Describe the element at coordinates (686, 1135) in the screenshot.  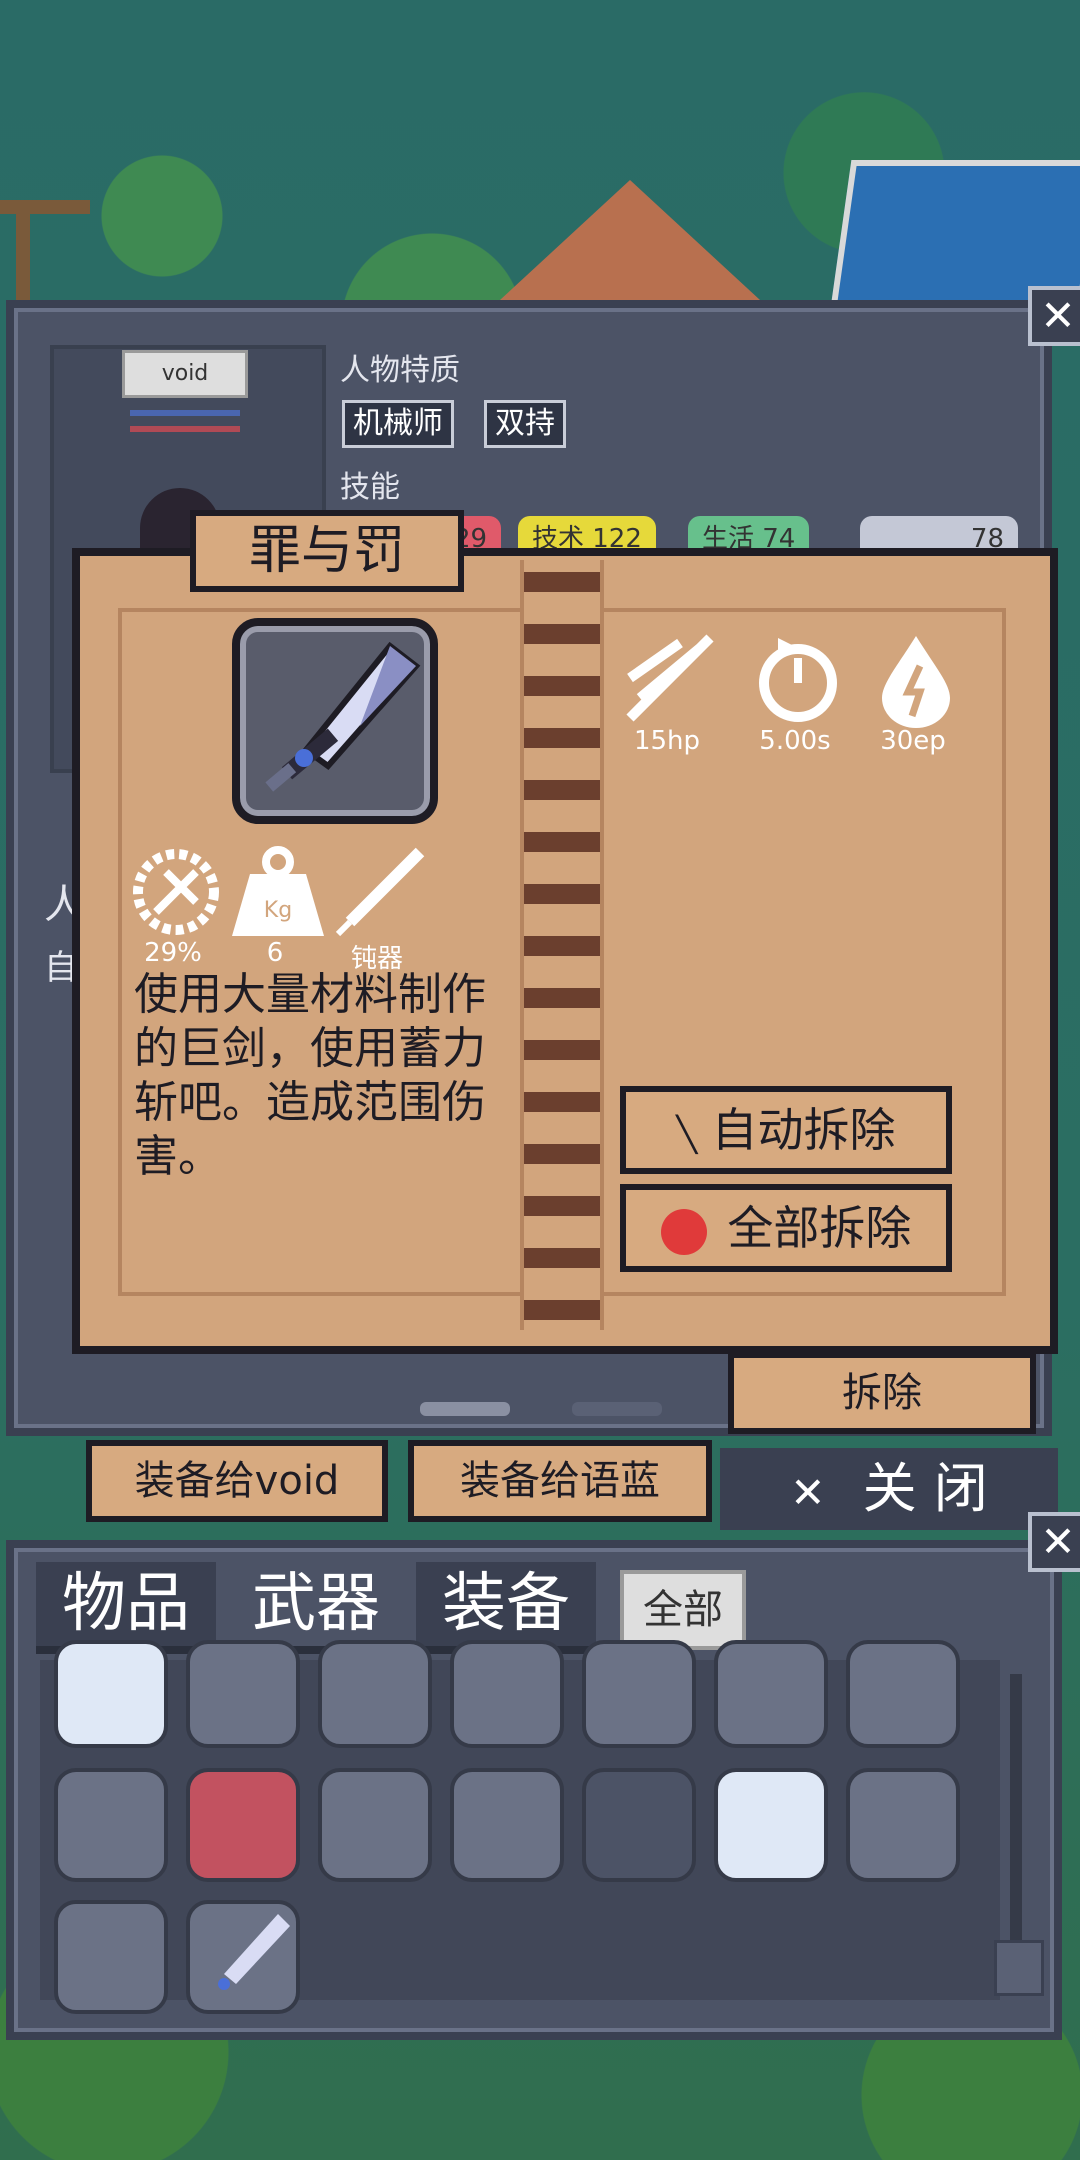
I see `wrench-icon: ╲` at that location.